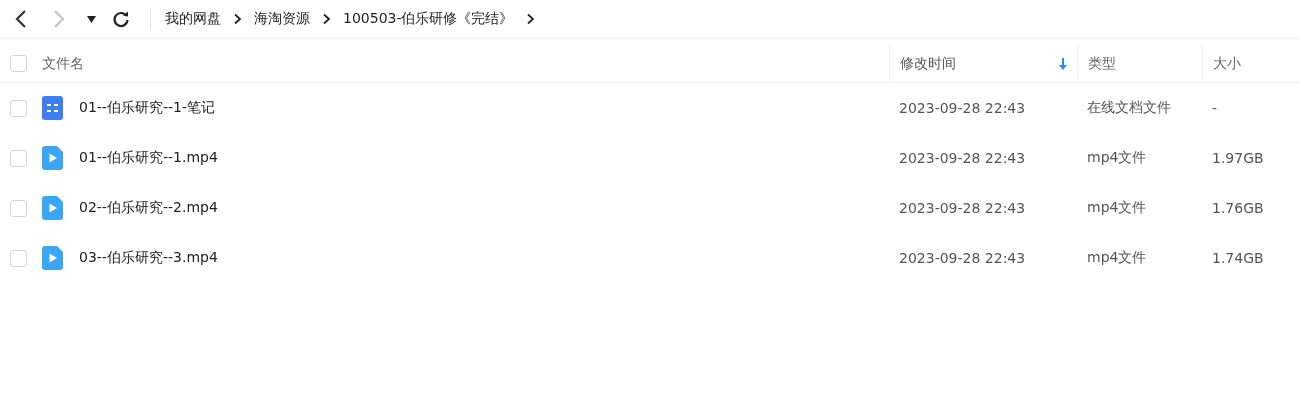 This screenshot has height=417, width=1300. What do you see at coordinates (983, 63) in the screenshot?
I see `column-header: 修改时间` at bounding box center [983, 63].